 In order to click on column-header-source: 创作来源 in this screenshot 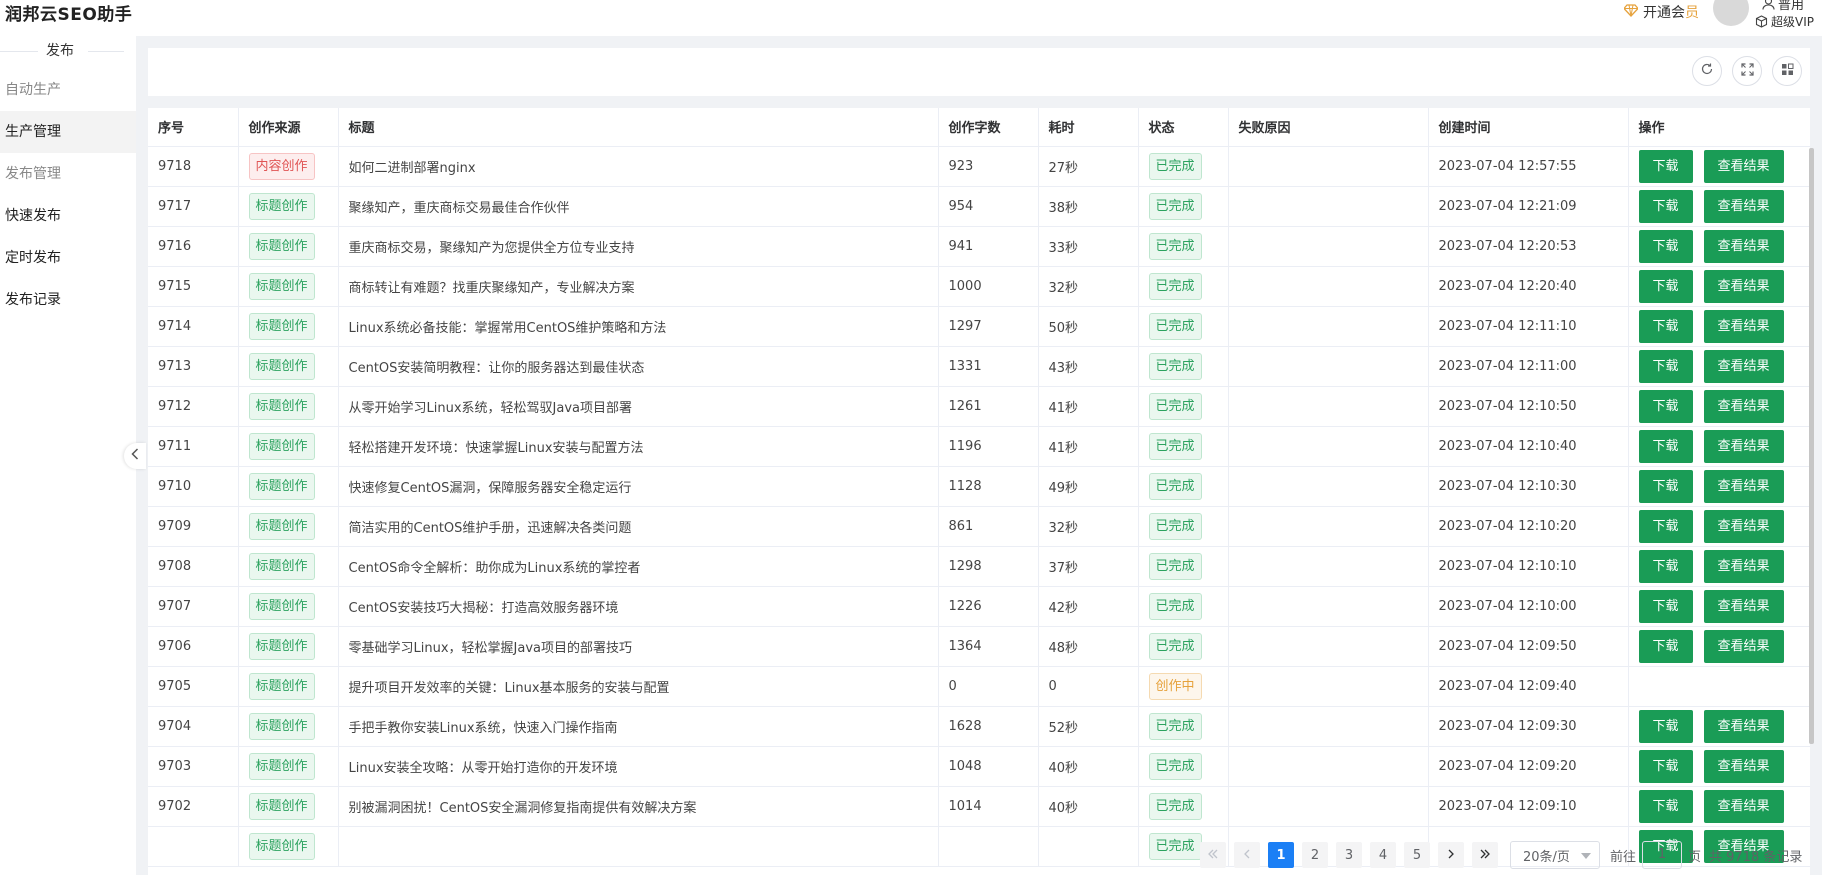, I will do `click(288, 127)`.